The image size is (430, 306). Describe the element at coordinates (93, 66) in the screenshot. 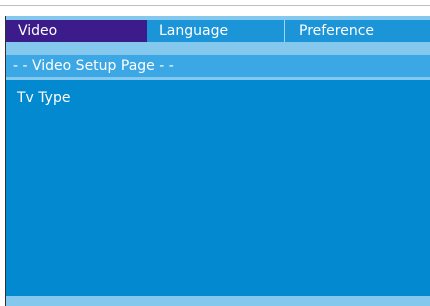

I see `page-title: - - Video Setup Page - -` at that location.